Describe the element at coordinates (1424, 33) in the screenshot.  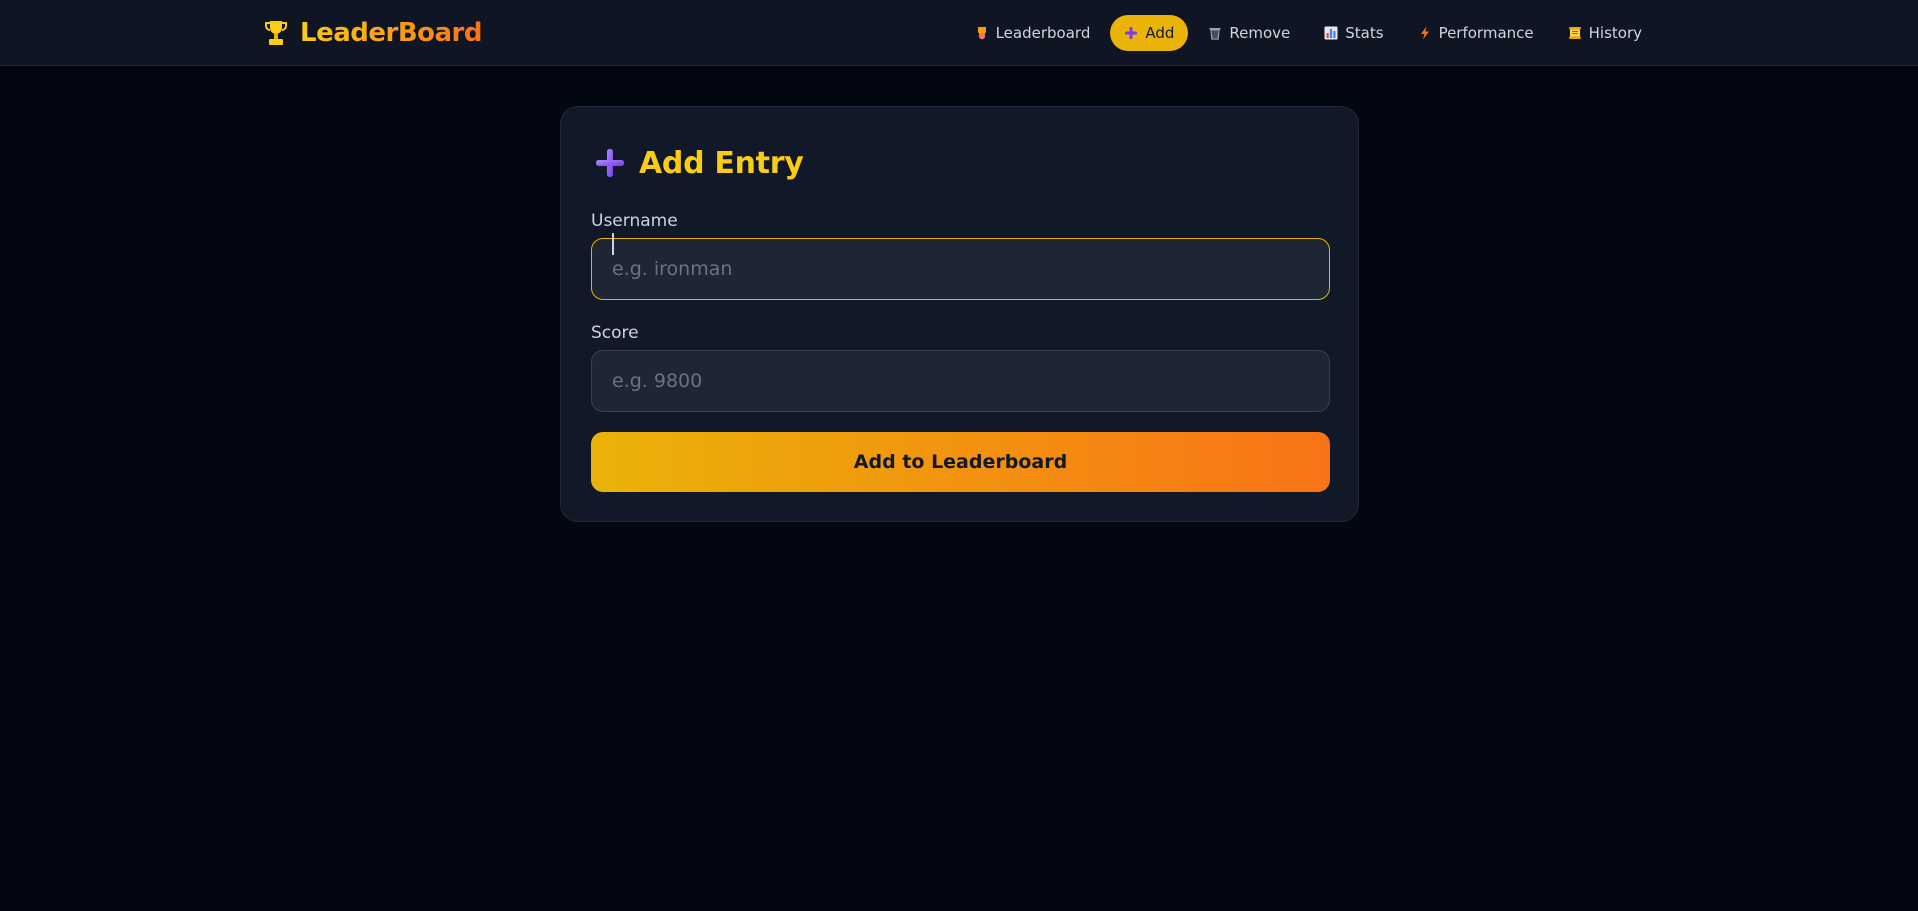
I see `lightning-icon` at that location.